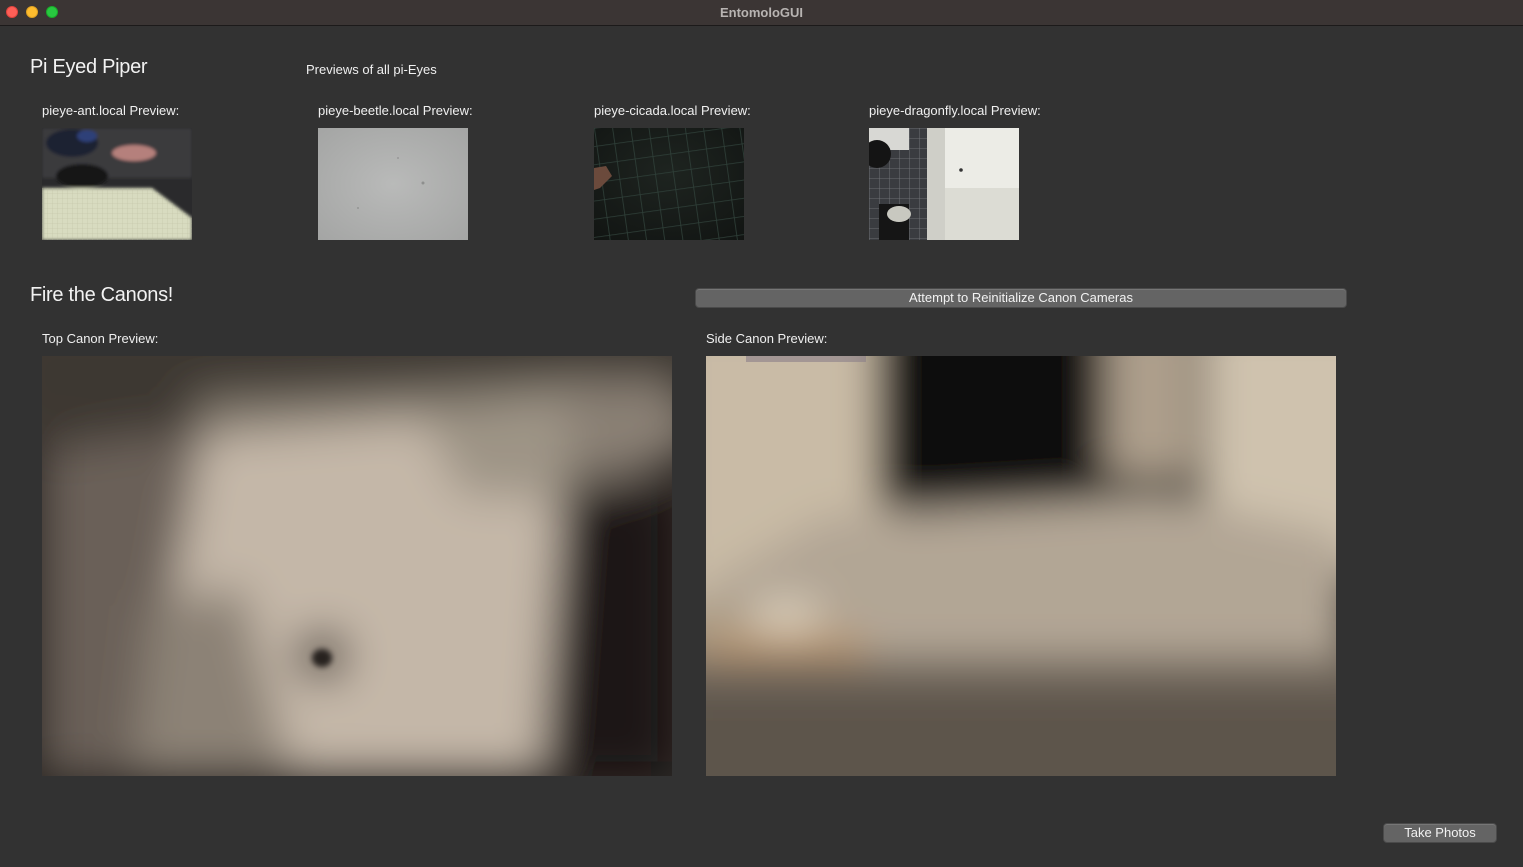 The height and width of the screenshot is (867, 1523). What do you see at coordinates (1440, 833) in the screenshot?
I see `take-photos-button: Take Photos` at bounding box center [1440, 833].